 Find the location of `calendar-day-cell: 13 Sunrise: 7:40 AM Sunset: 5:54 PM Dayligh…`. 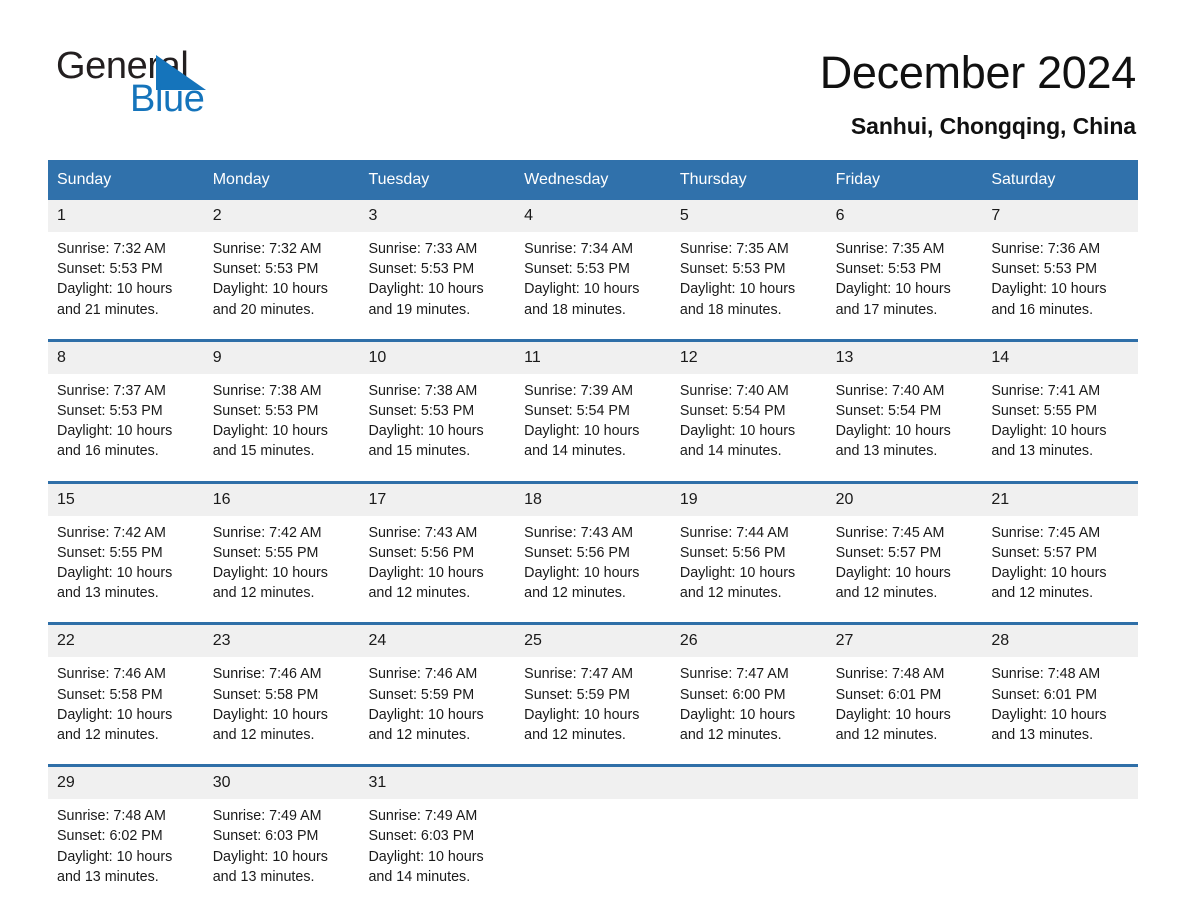

calendar-day-cell: 13 Sunrise: 7:40 AM Sunset: 5:54 PM Dayligh… is located at coordinates (904, 406).